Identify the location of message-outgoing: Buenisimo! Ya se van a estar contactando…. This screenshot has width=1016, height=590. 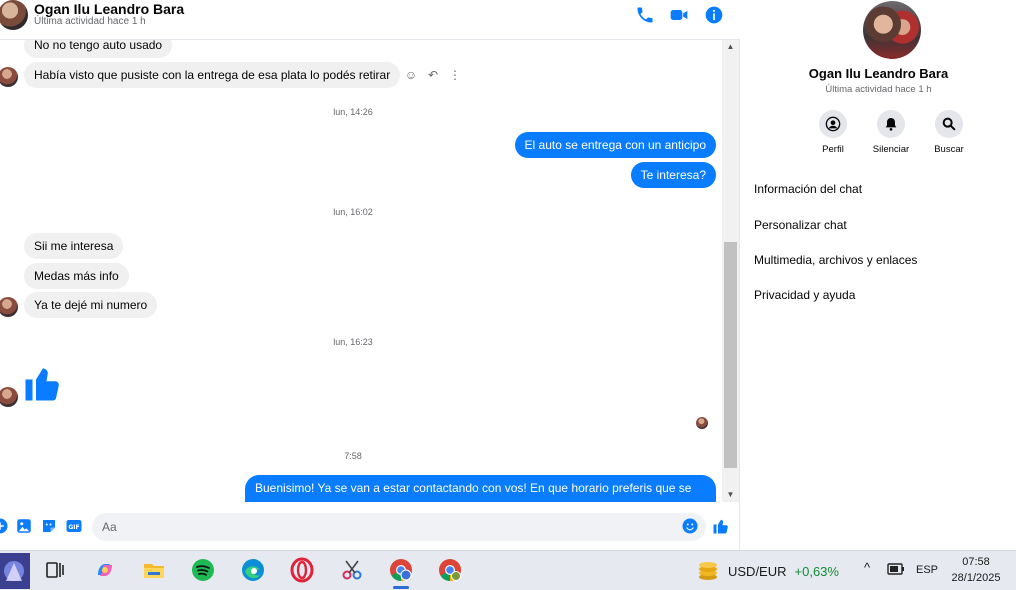
(480, 488).